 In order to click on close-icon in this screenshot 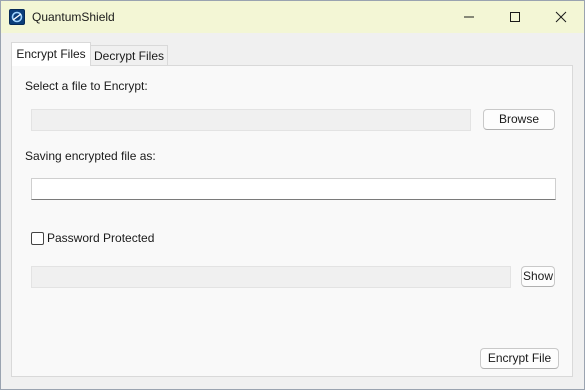, I will do `click(561, 17)`.